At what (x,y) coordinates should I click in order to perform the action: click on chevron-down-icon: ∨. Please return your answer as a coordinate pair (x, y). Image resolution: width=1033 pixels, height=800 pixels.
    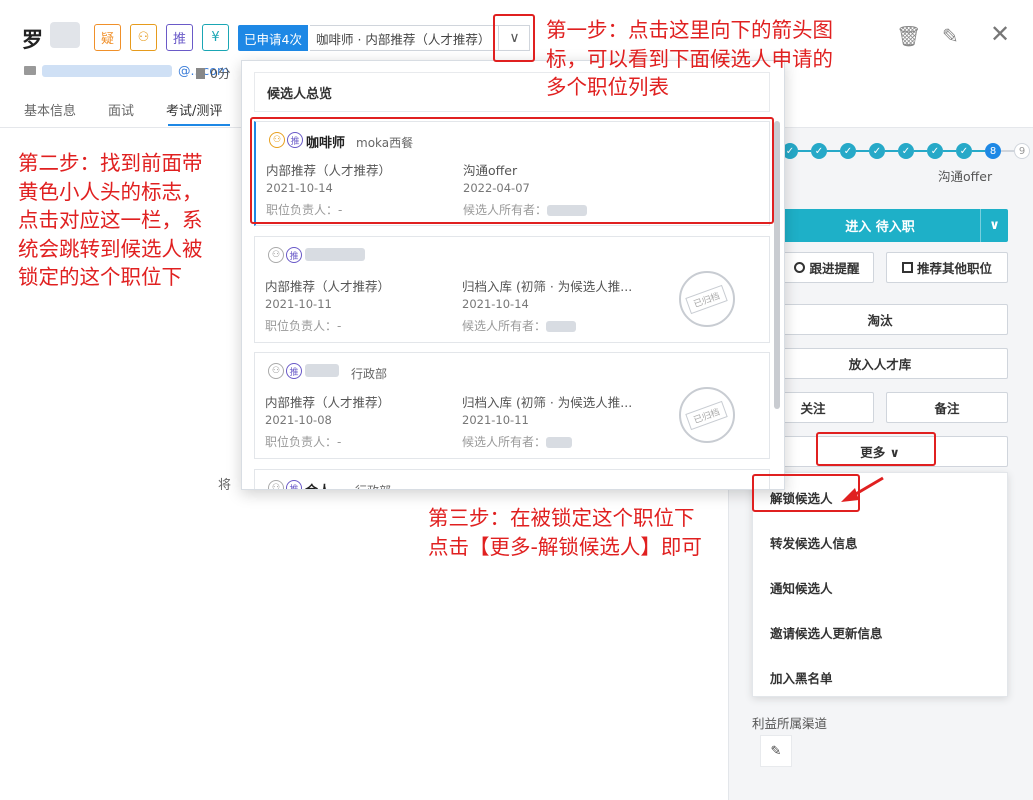
    Looking at the image, I should click on (994, 225).